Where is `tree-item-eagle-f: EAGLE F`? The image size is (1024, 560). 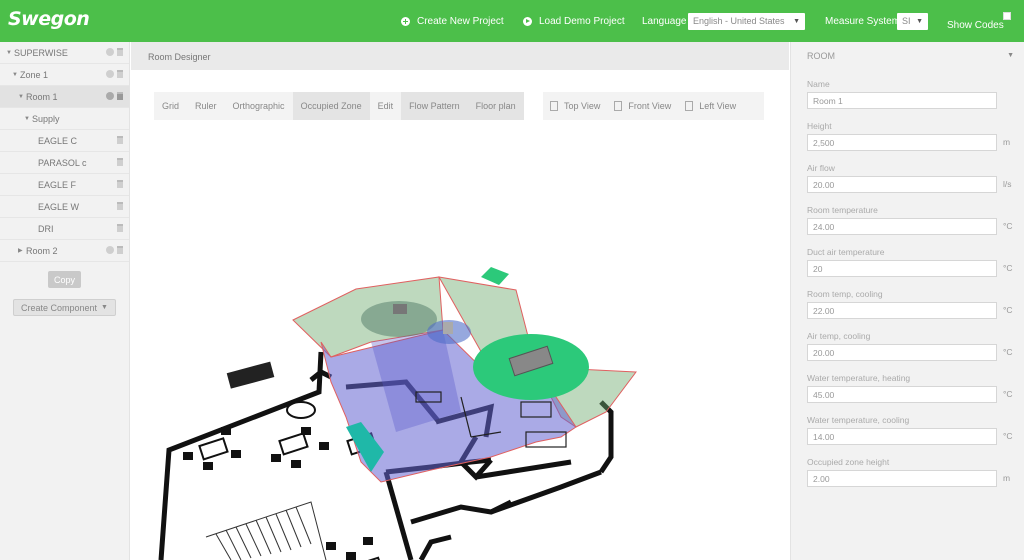
tree-item-eagle-f: EAGLE F is located at coordinates (64, 185).